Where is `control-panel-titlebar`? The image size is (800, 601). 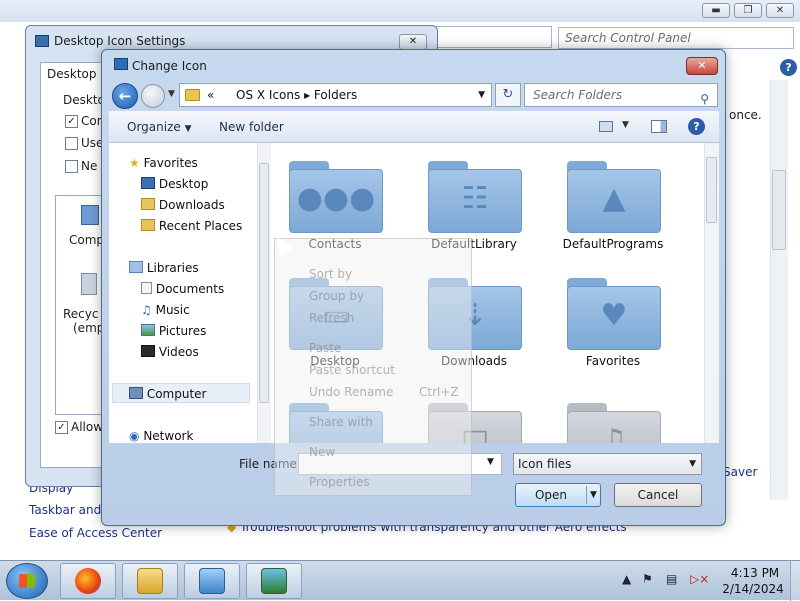
control-panel-titlebar is located at coordinates (400, 11).